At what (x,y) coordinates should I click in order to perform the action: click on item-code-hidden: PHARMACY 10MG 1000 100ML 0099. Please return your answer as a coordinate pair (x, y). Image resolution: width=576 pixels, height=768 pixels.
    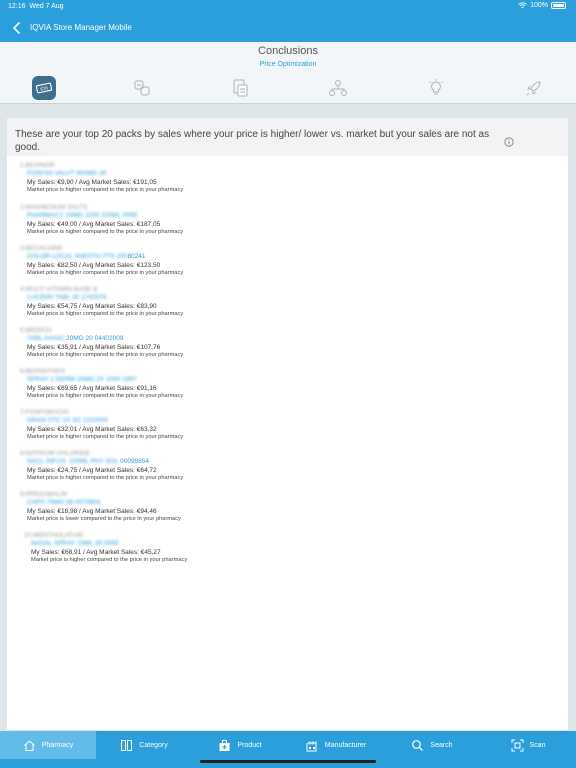
    Looking at the image, I should click on (82, 215).